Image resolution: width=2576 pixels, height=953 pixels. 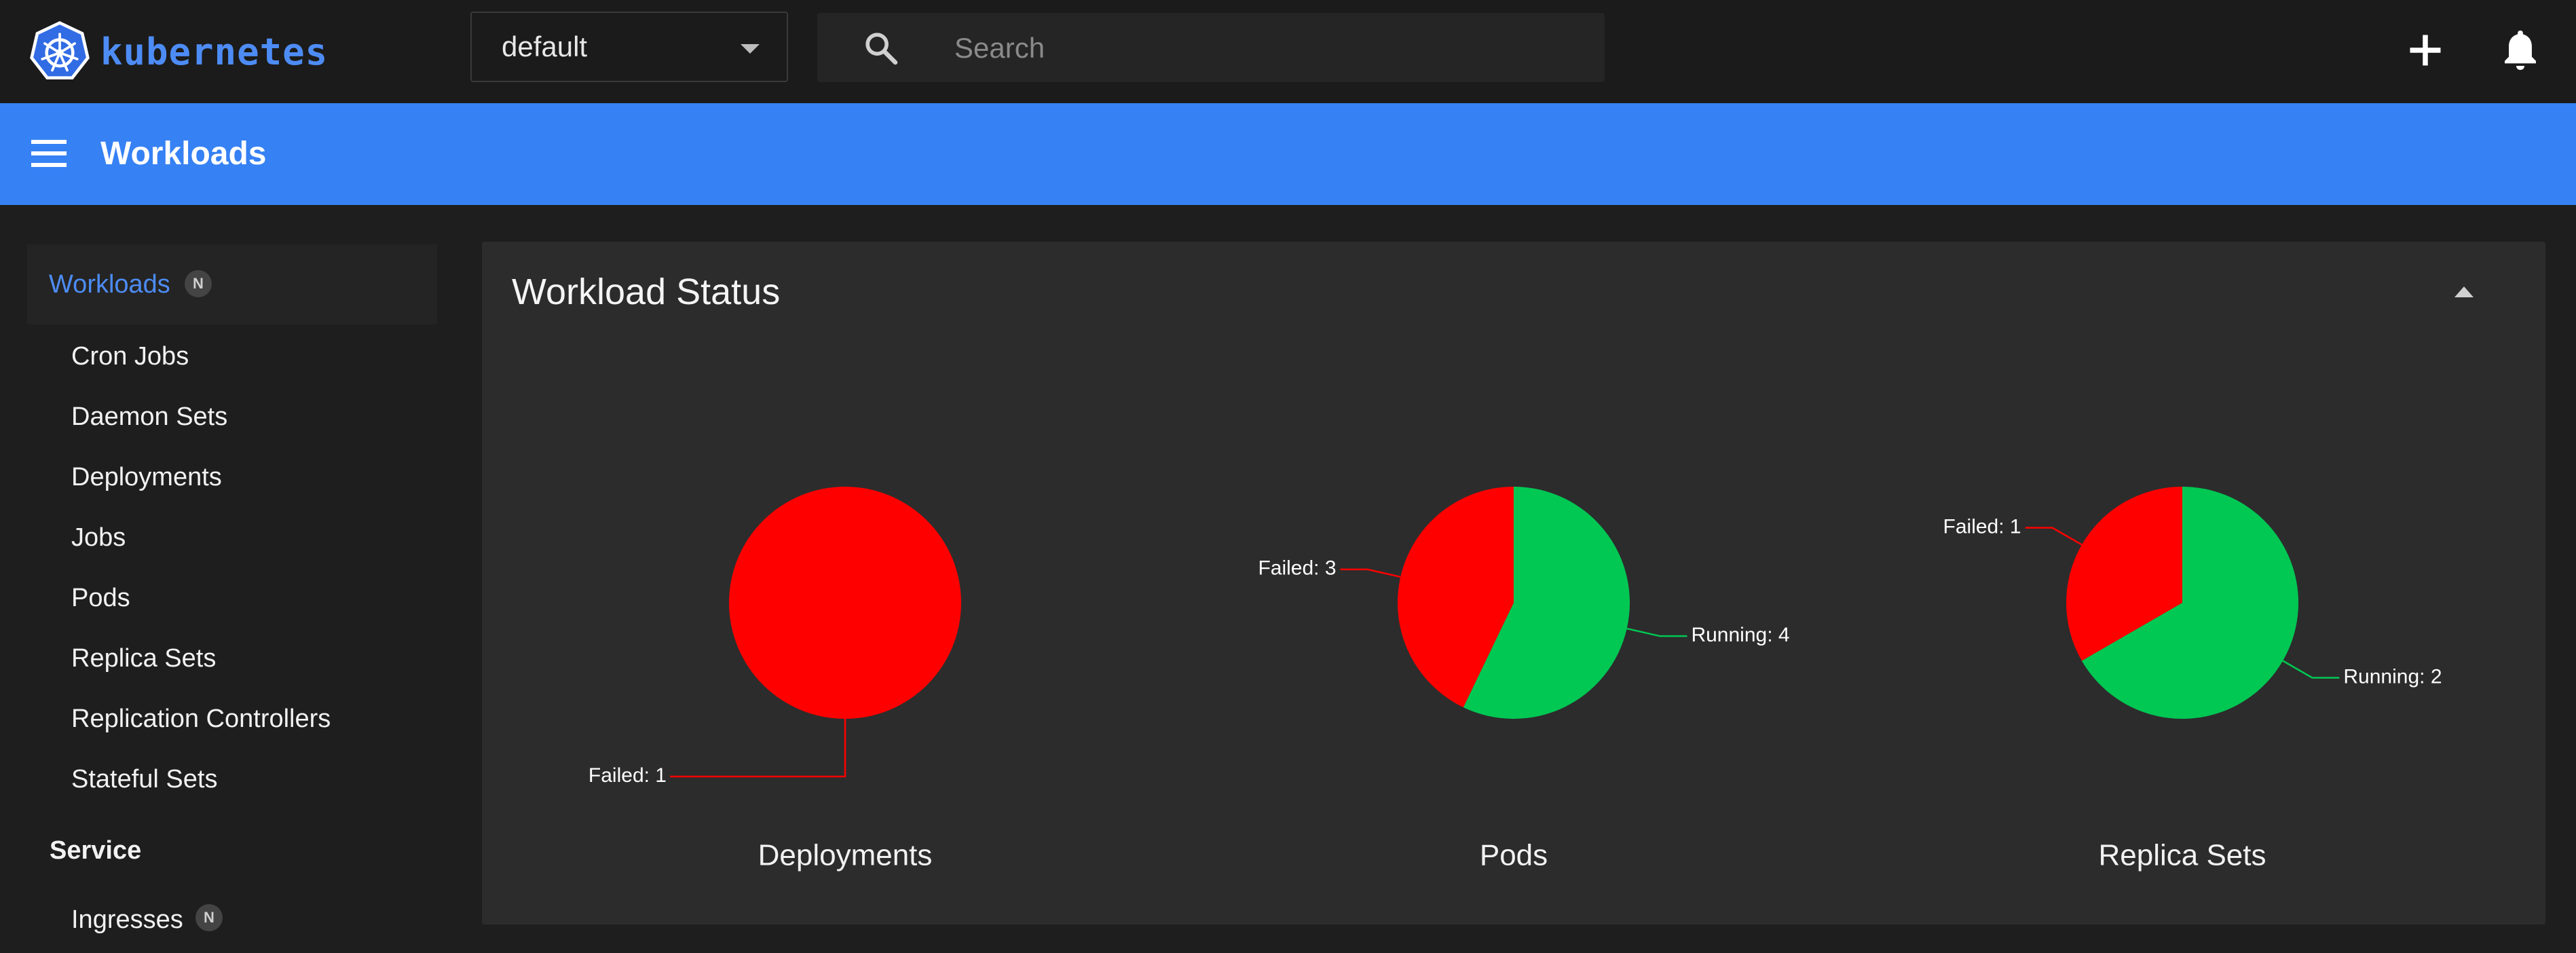 What do you see at coordinates (1740, 635) in the screenshot?
I see `slice-label-running: Running: 4` at bounding box center [1740, 635].